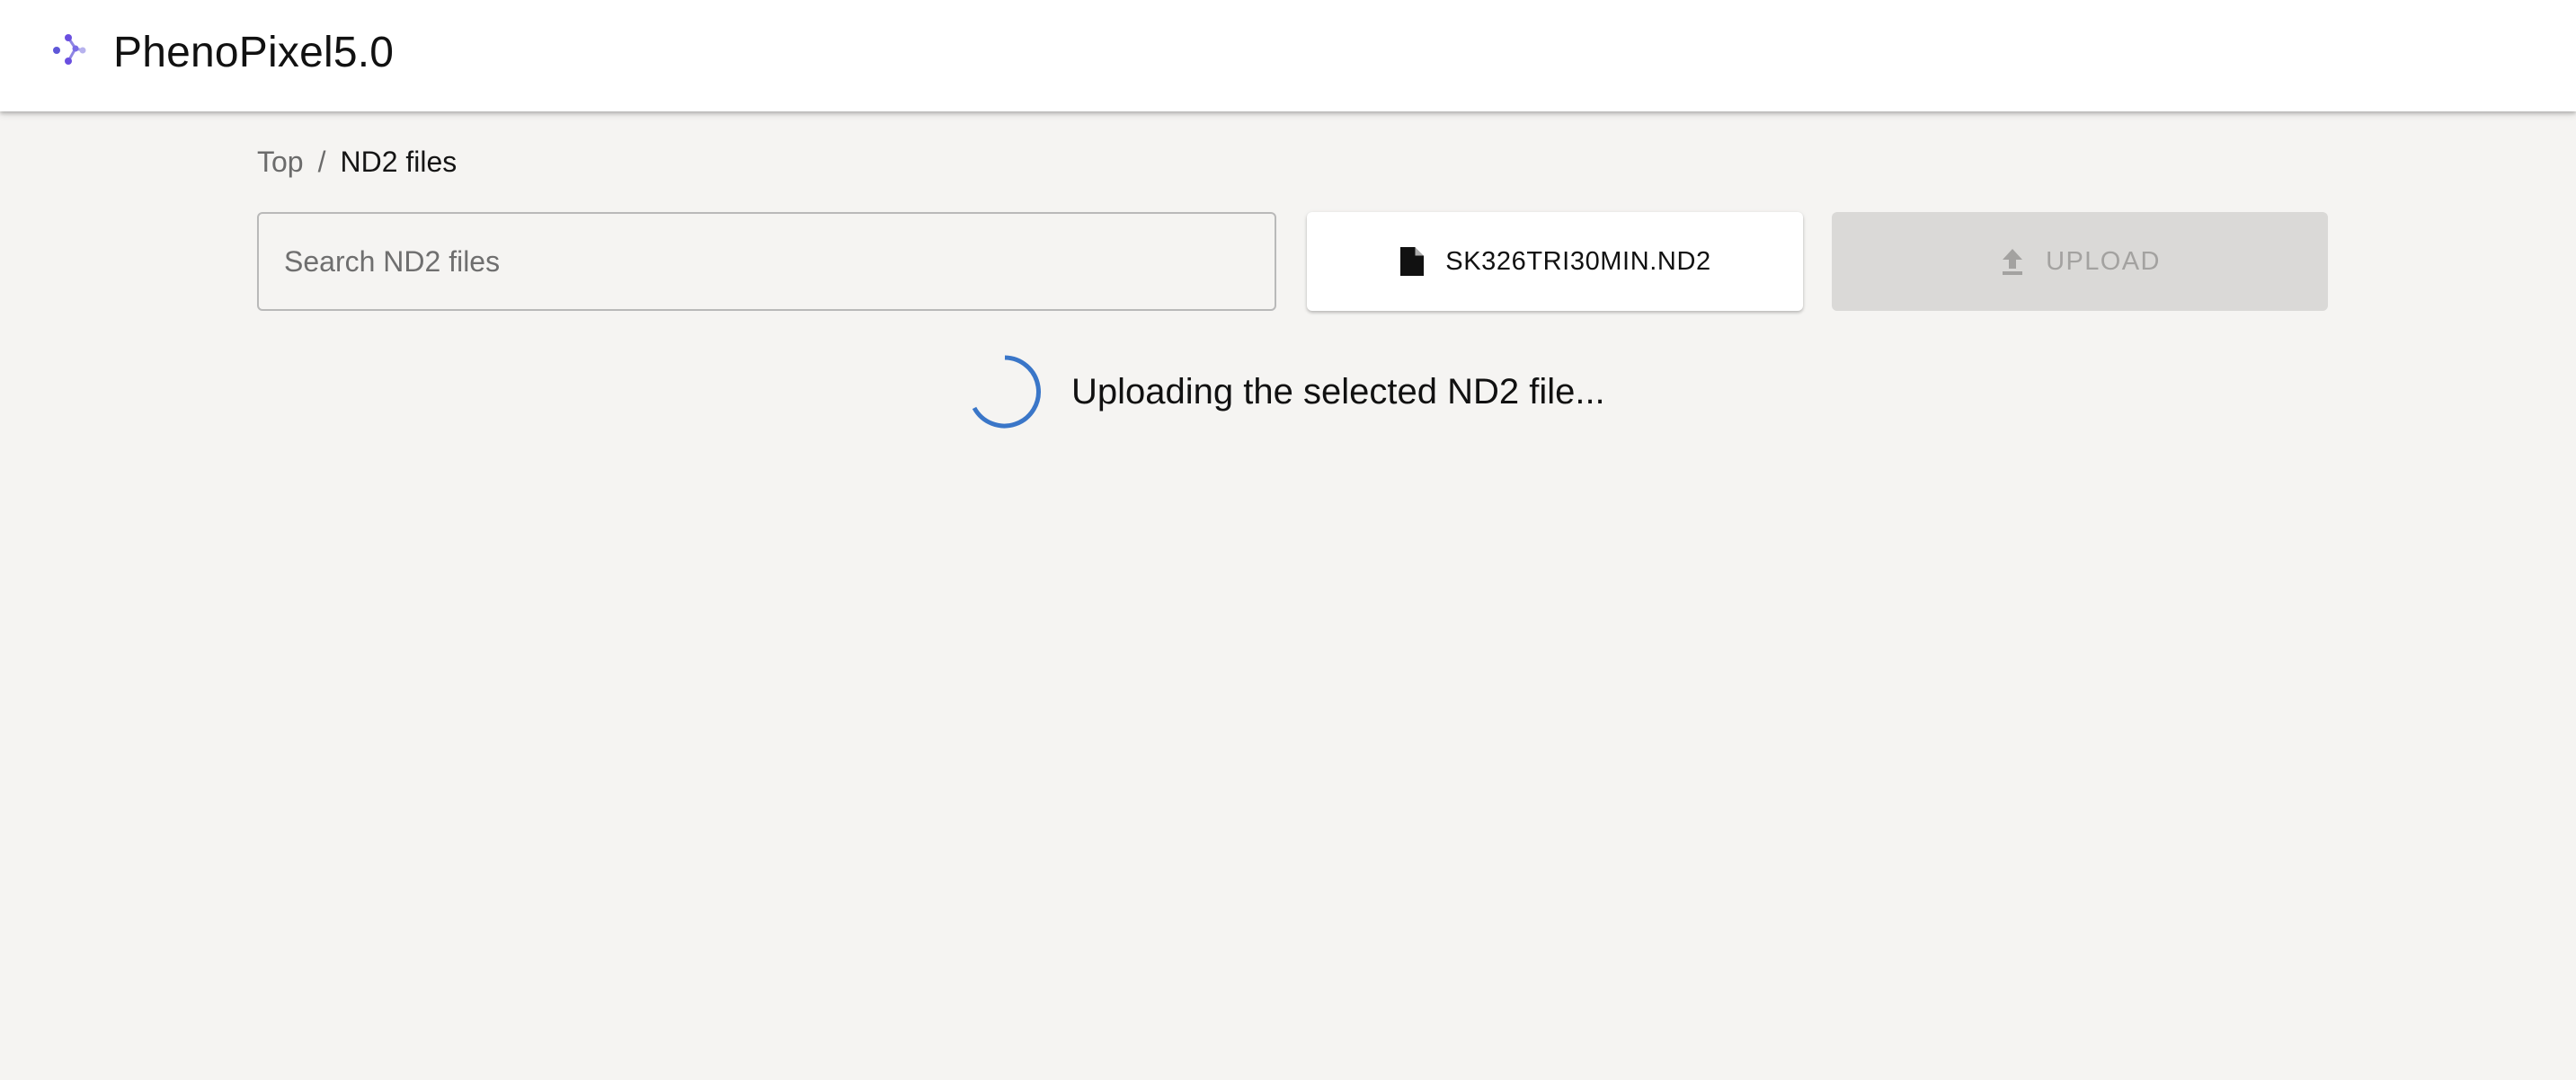 The image size is (2576, 1080). I want to click on breadcrumb-top-link: Top, so click(280, 162).